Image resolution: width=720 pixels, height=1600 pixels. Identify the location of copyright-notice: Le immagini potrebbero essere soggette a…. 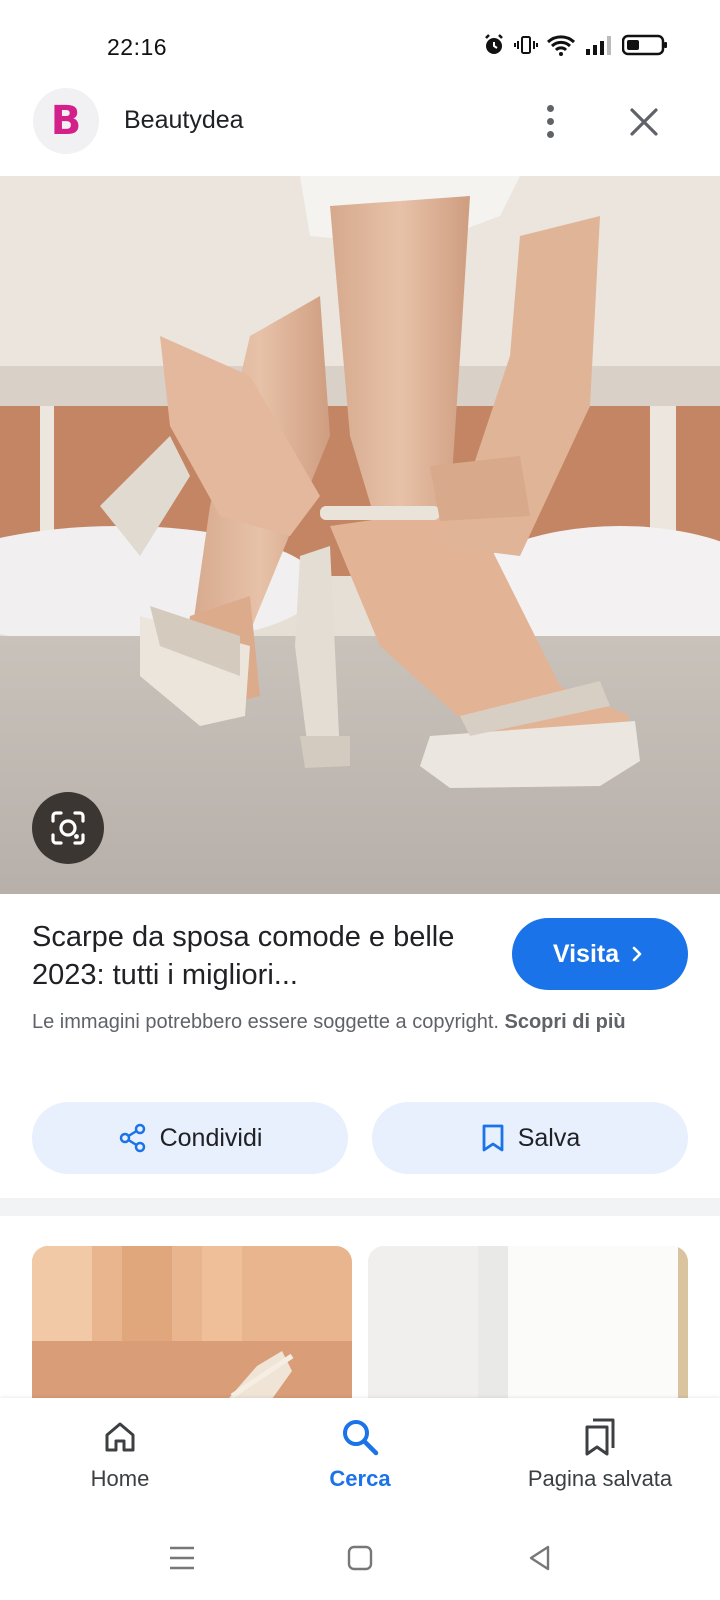
(362, 1022).